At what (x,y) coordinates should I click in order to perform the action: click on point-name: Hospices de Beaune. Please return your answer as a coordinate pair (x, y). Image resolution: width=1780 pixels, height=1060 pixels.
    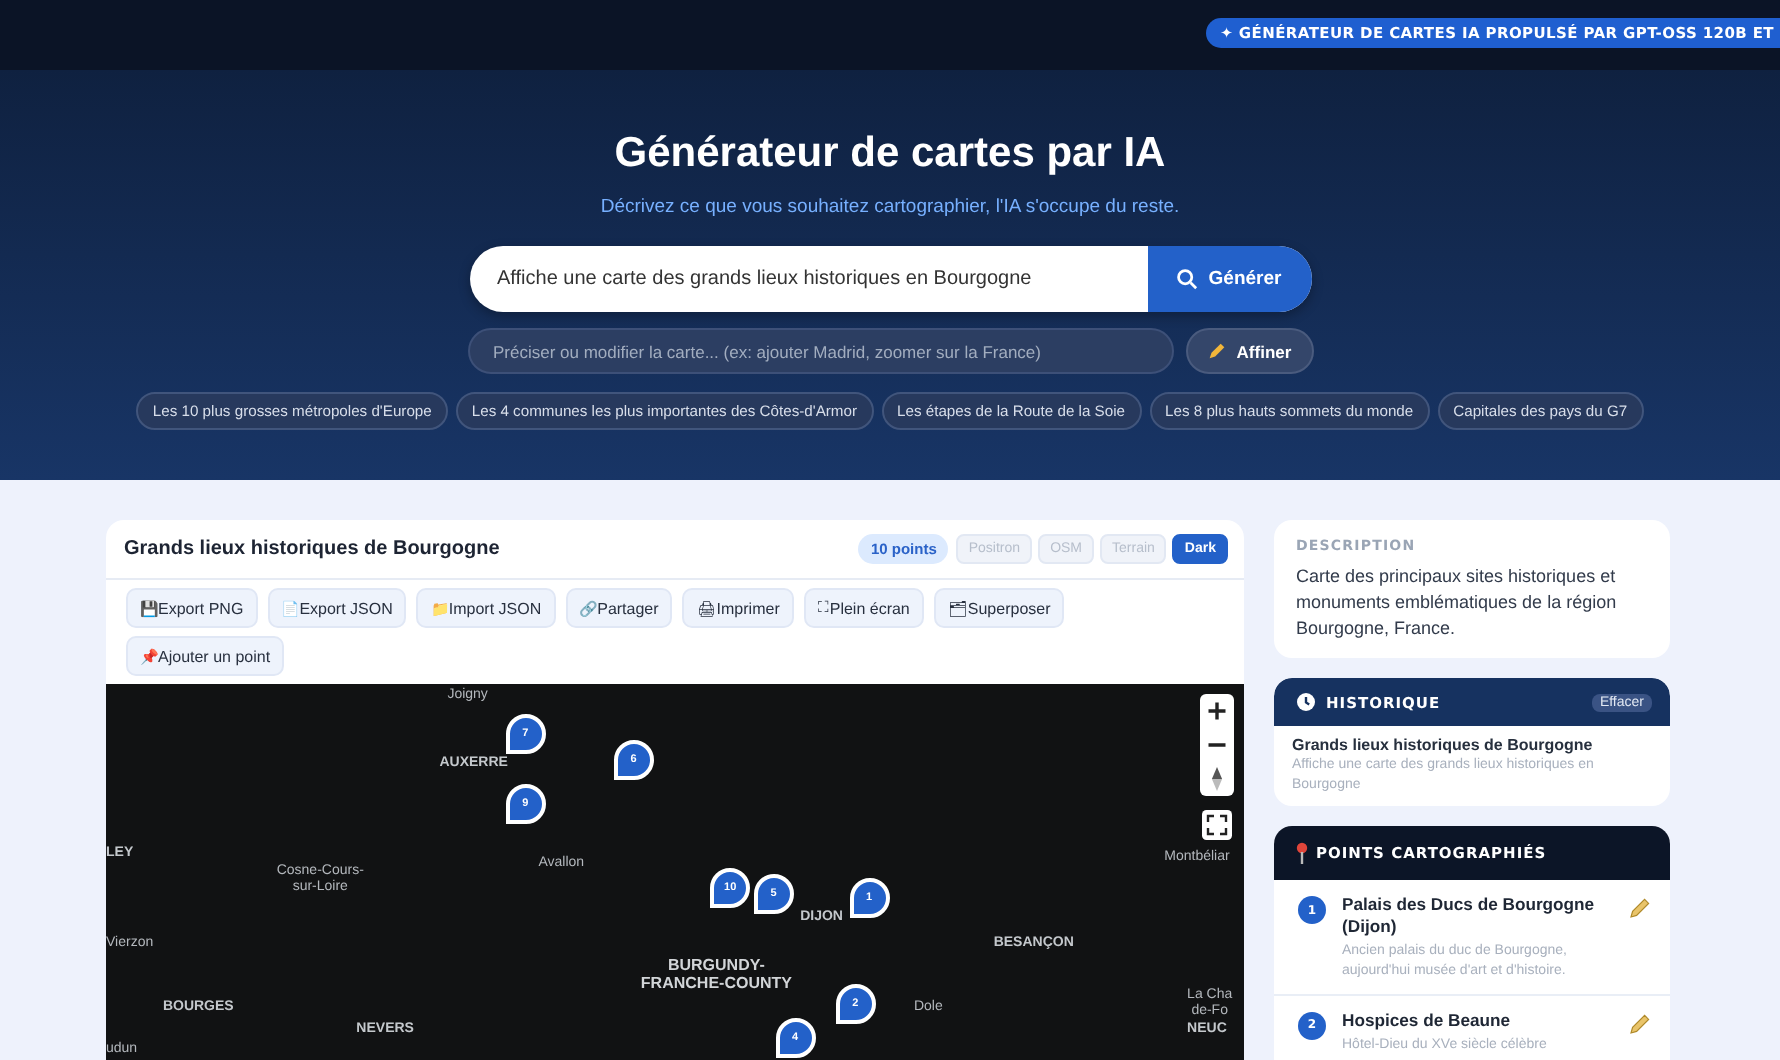
    Looking at the image, I should click on (1427, 1021).